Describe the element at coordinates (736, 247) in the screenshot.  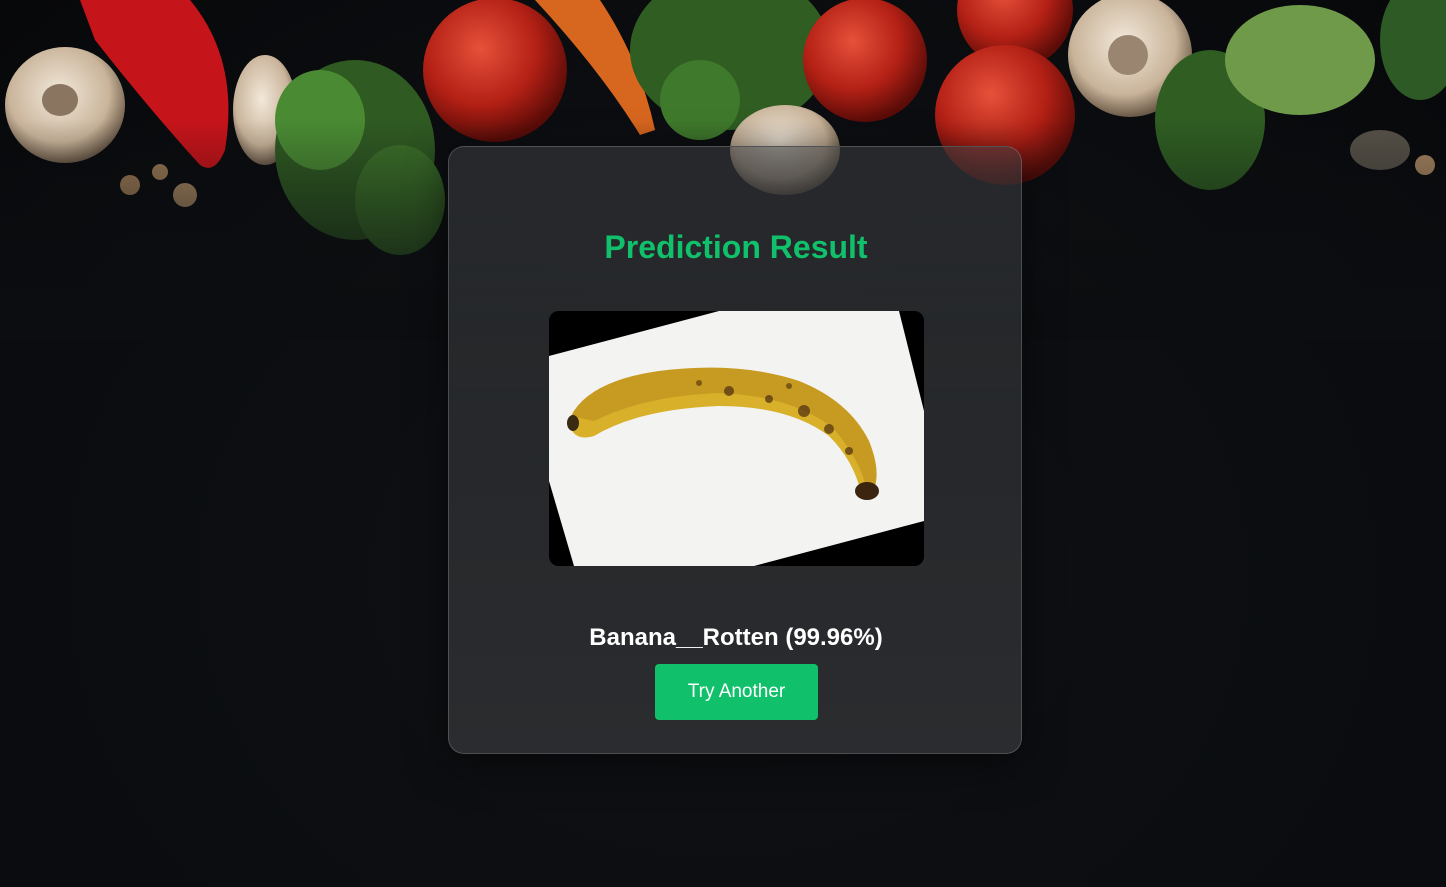
I see `page-title: Prediction Result` at that location.